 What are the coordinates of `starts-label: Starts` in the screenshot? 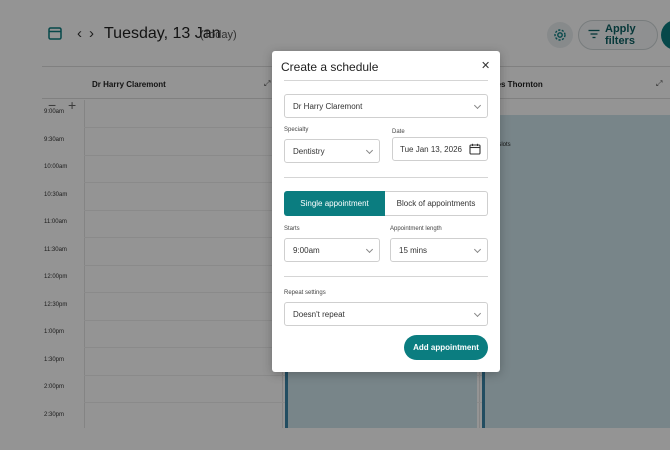 It's located at (292, 229).